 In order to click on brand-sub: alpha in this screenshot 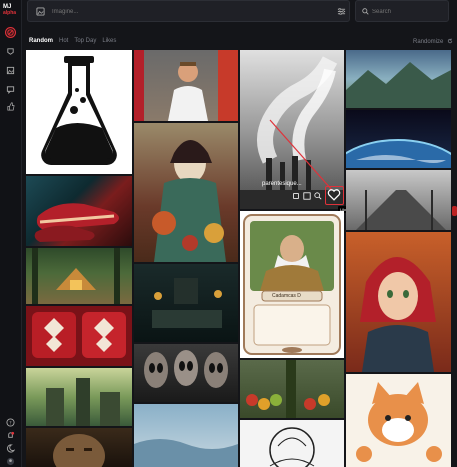, I will do `click(10, 13)`.